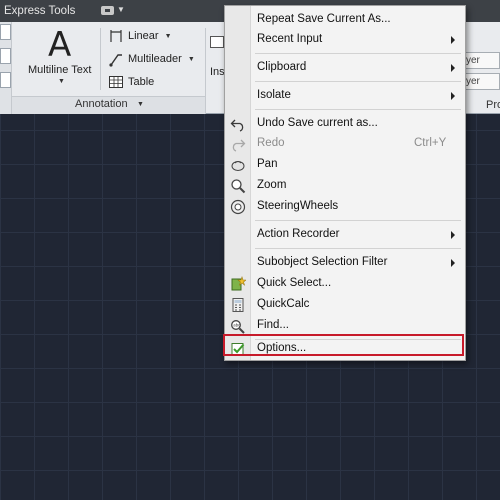  I want to click on multileader-button: Multileader ▼, so click(151, 59).